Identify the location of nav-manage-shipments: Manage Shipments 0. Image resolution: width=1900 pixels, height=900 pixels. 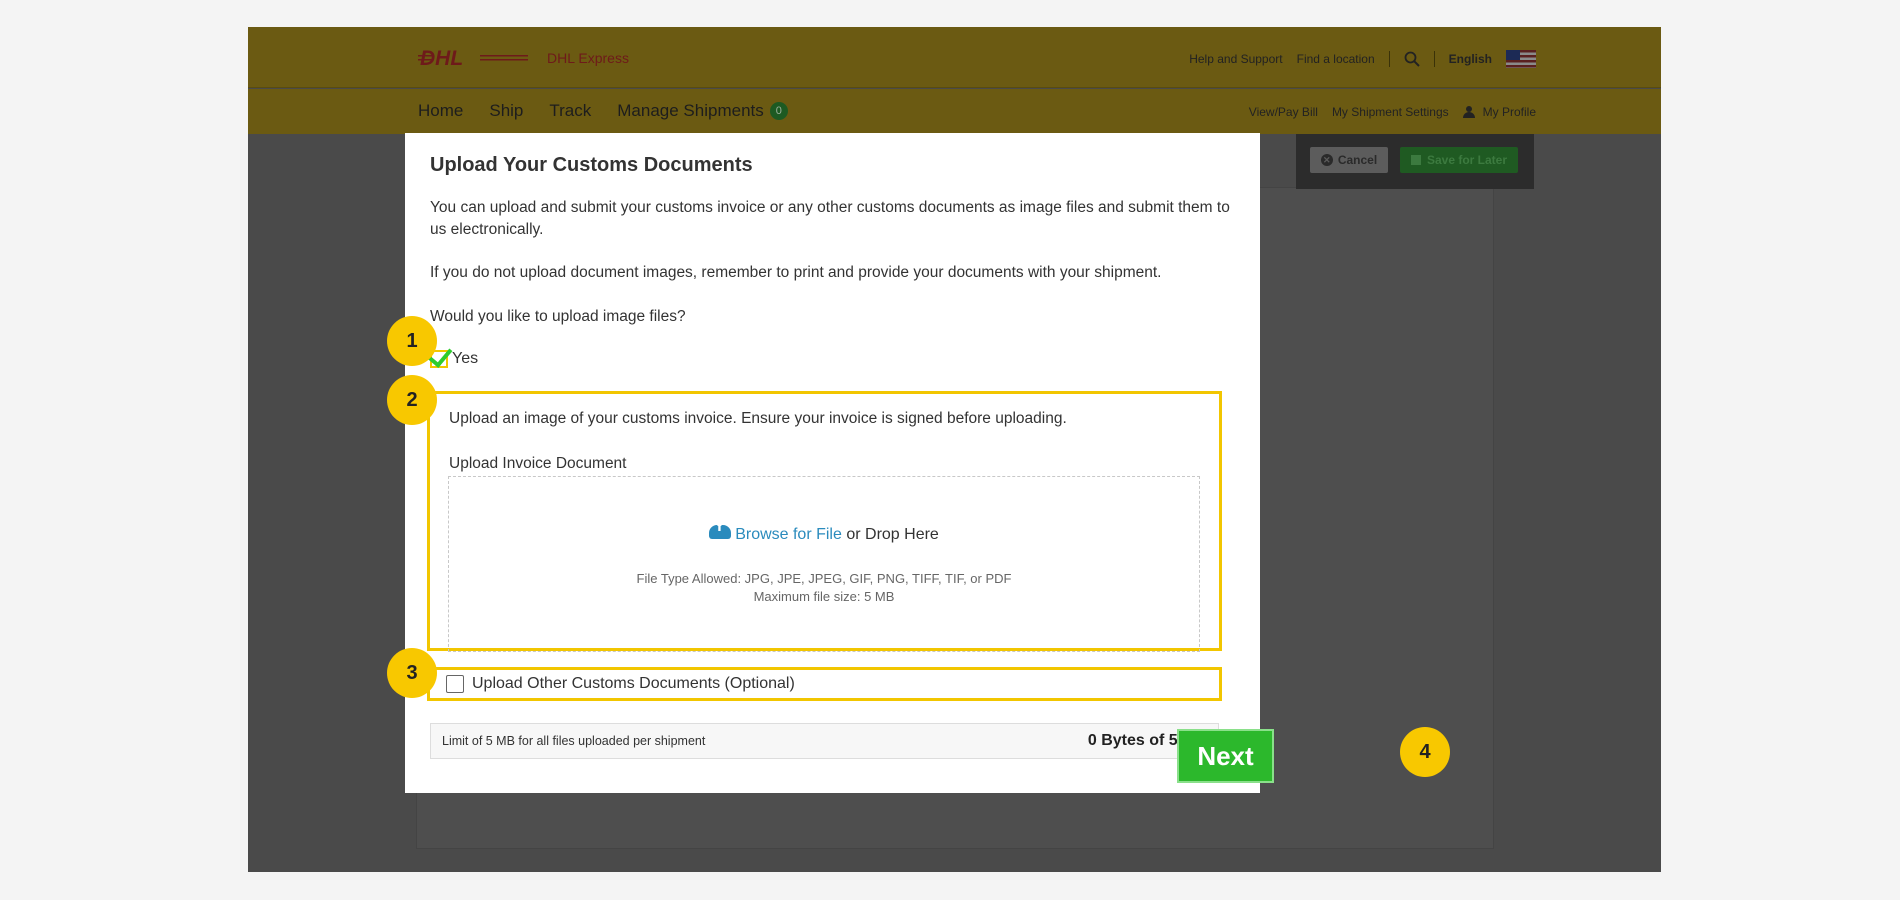
(702, 111).